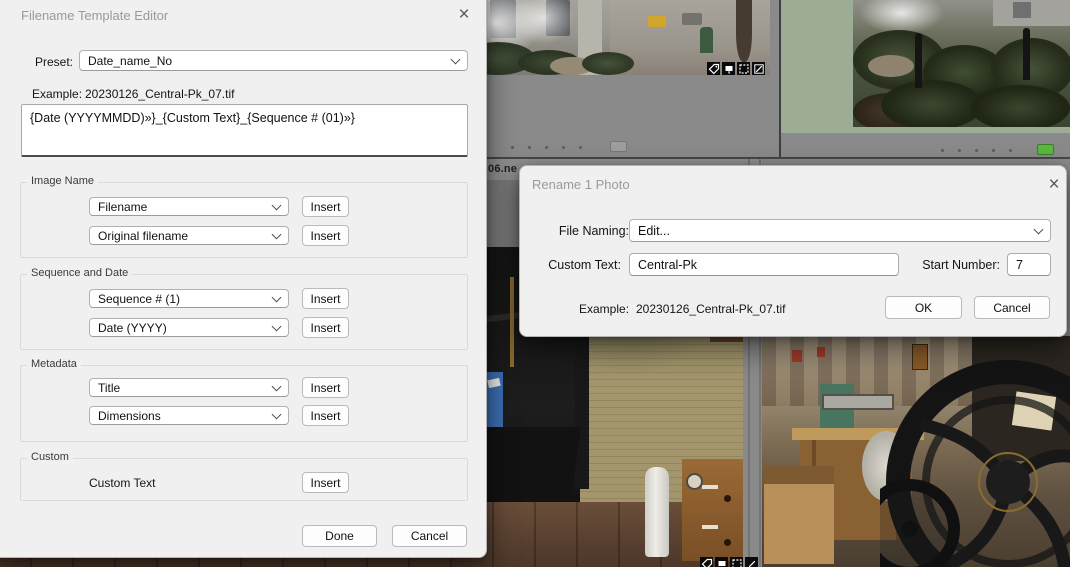  Describe the element at coordinates (189, 206) in the screenshot. I see `image-name-select-1: Filename` at that location.